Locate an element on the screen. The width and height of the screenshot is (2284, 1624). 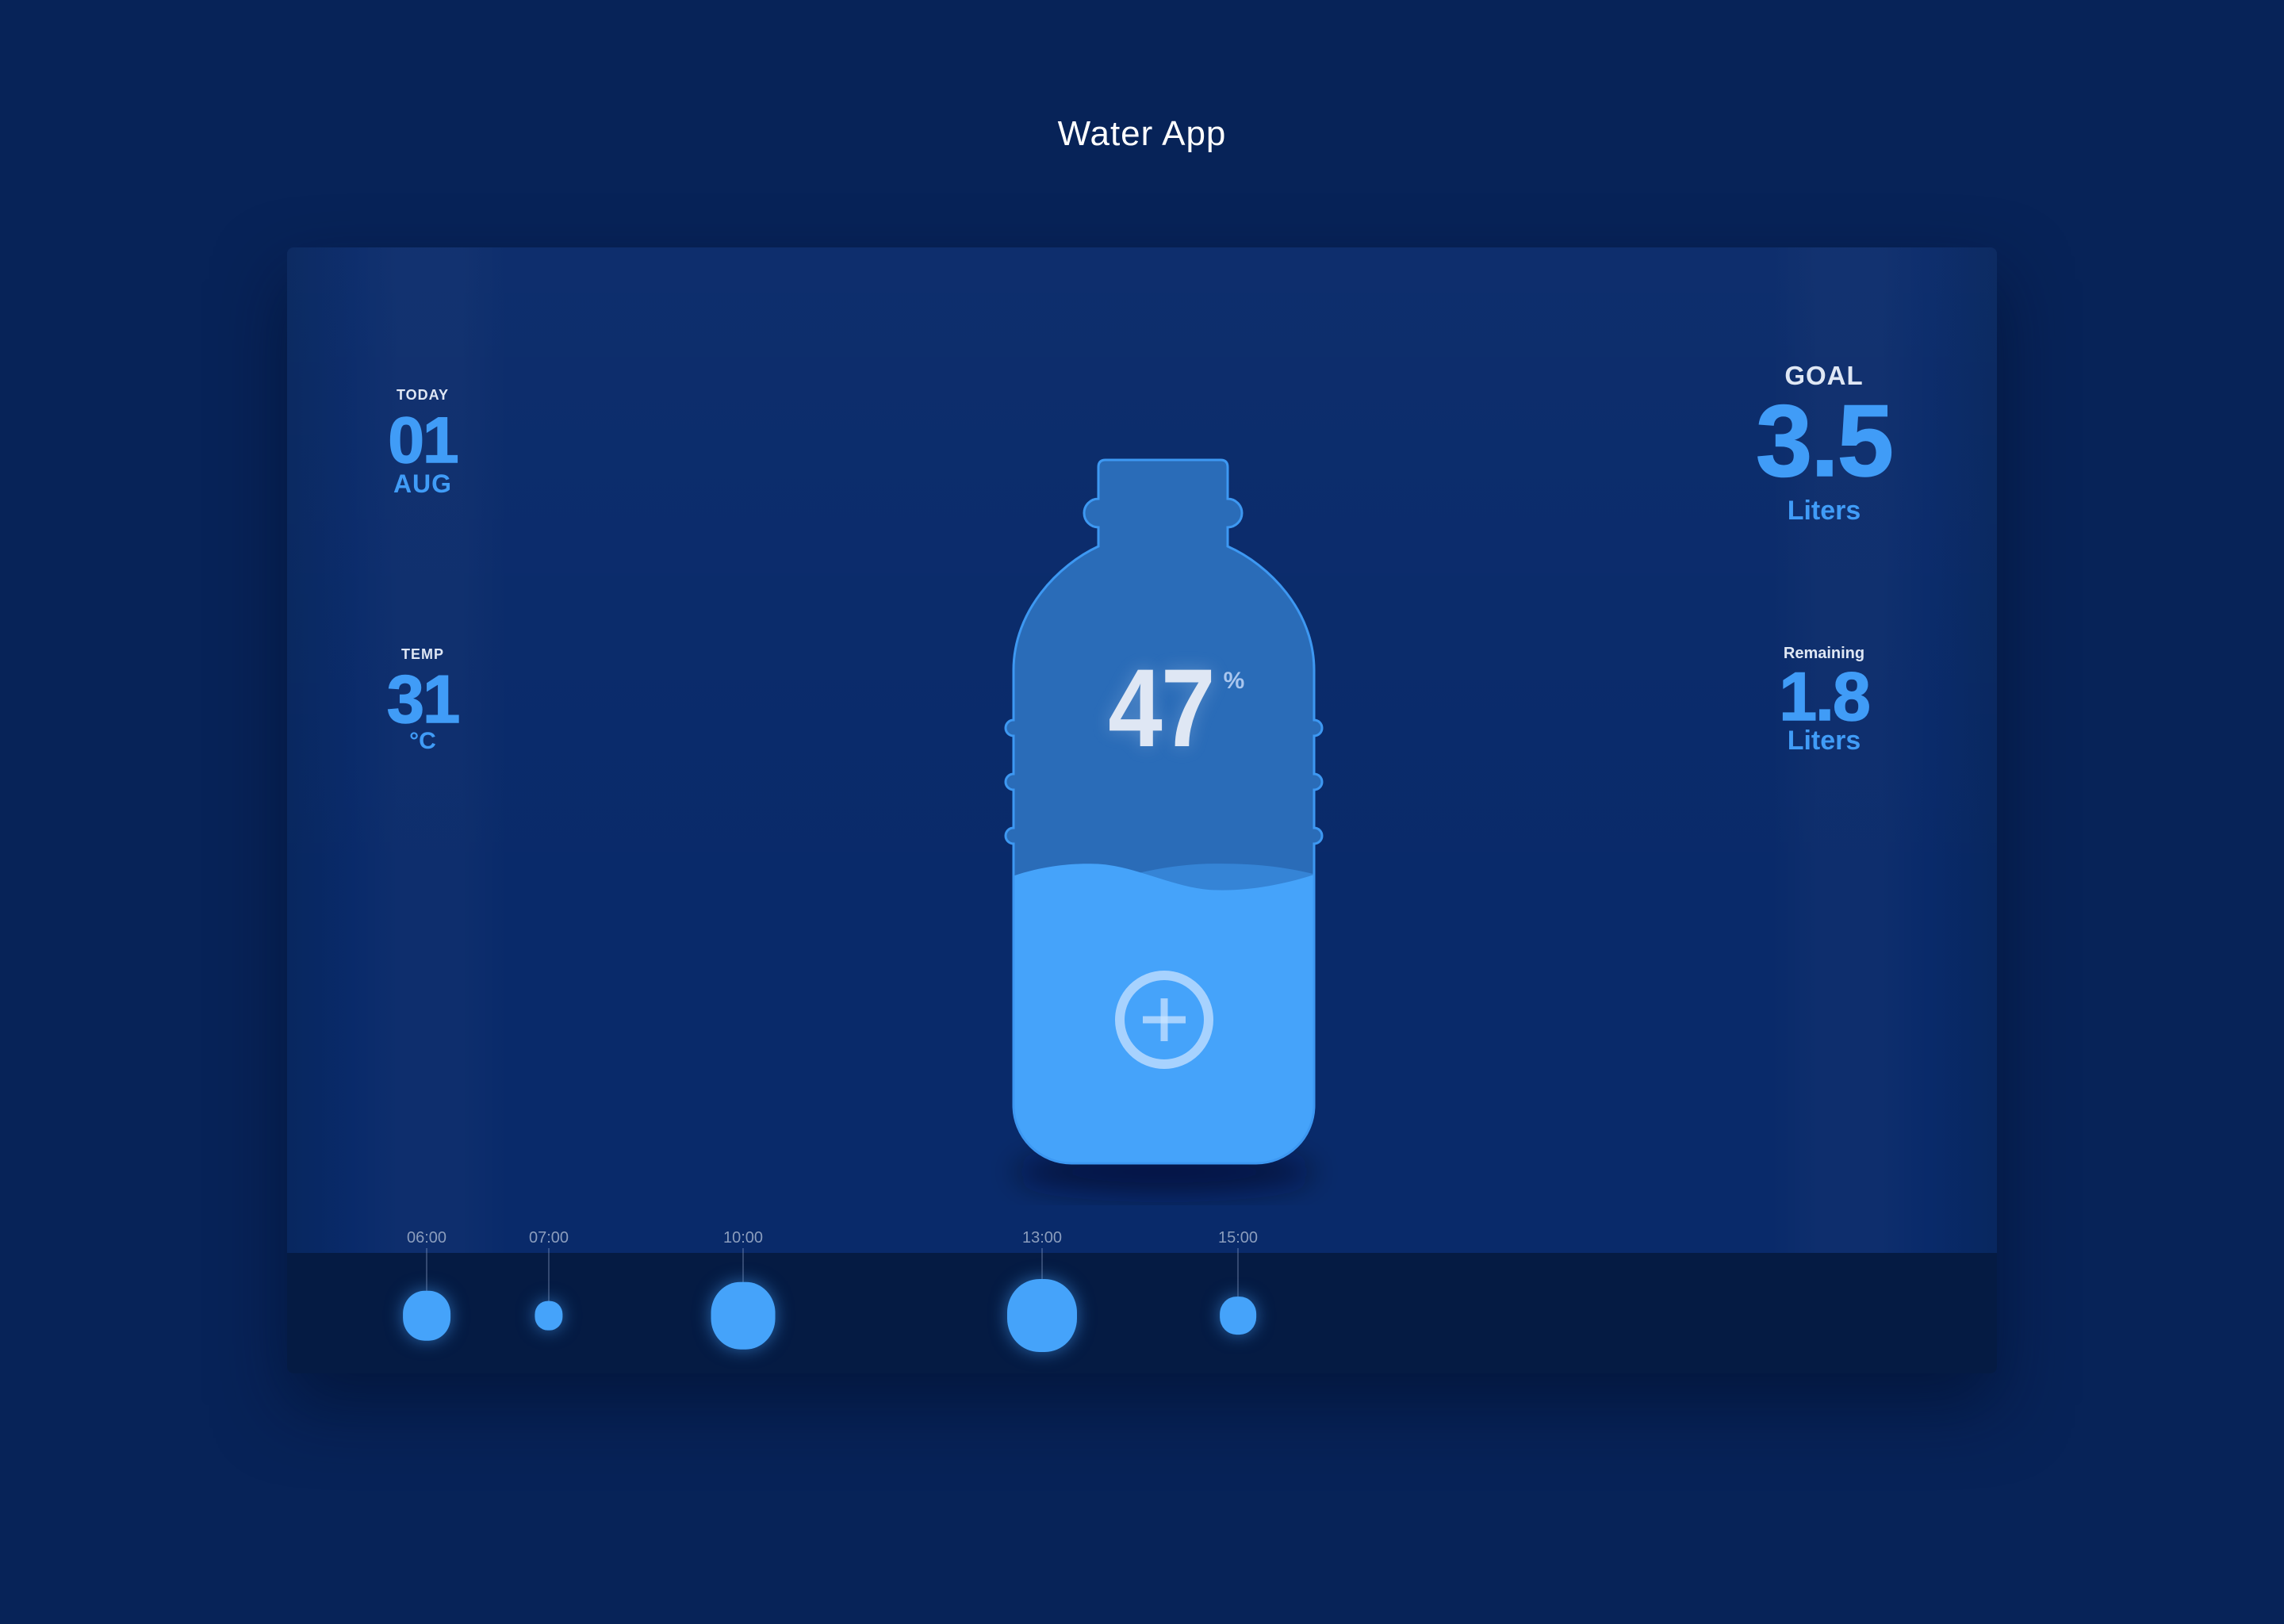
timeline-time: 10:00 is located at coordinates (743, 1238).